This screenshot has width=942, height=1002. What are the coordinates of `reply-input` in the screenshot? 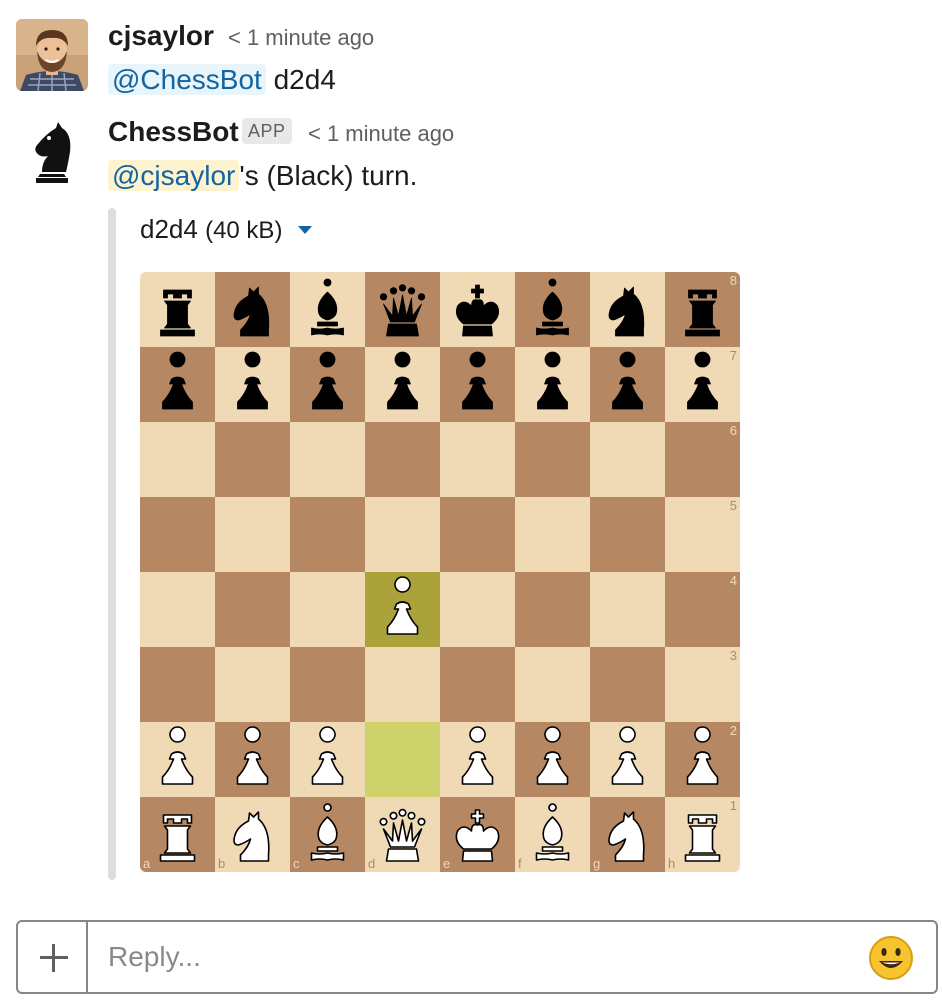 It's located at (478, 957).